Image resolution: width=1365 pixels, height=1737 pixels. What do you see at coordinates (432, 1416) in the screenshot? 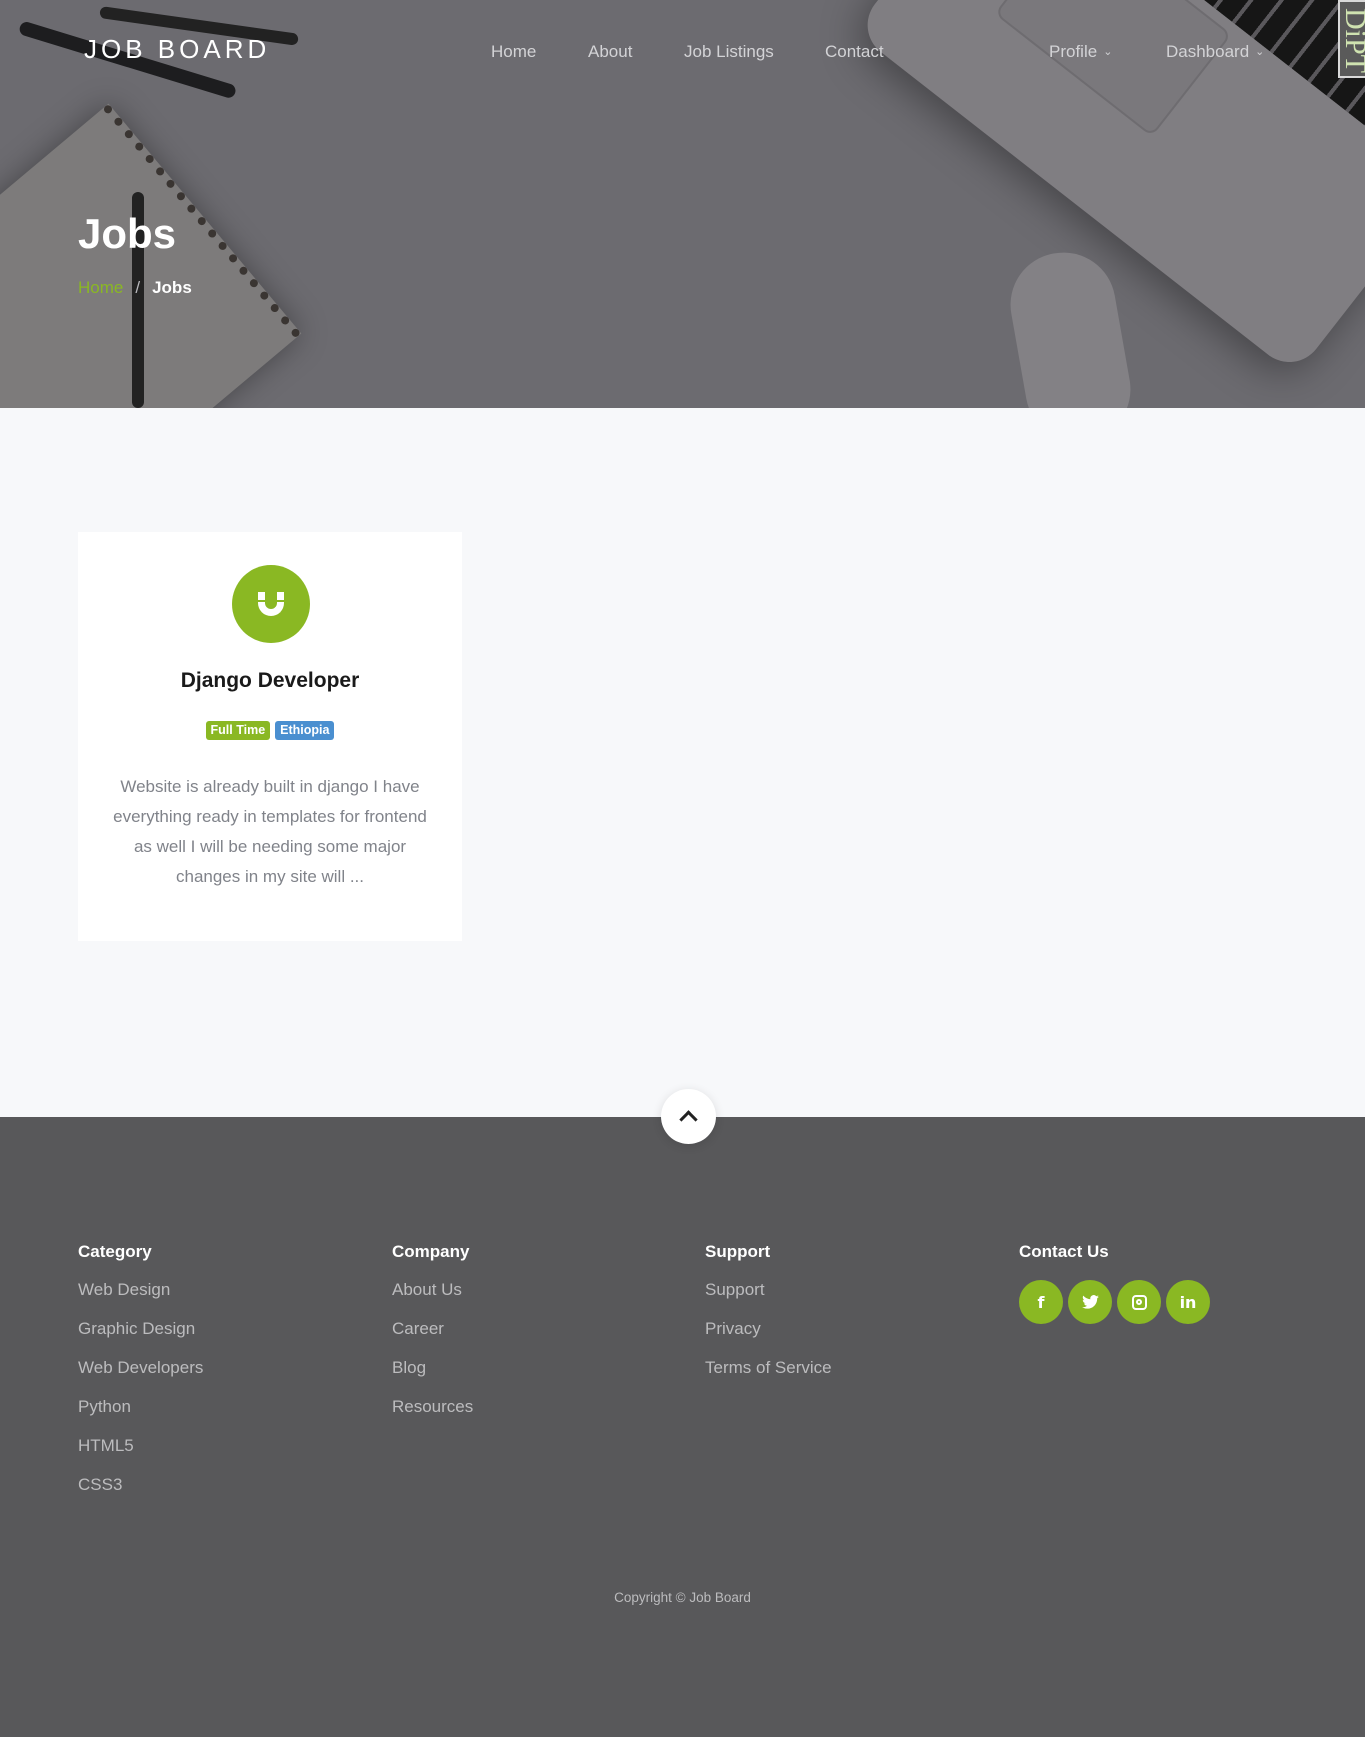
I see `footer-link: Resources` at bounding box center [432, 1416].